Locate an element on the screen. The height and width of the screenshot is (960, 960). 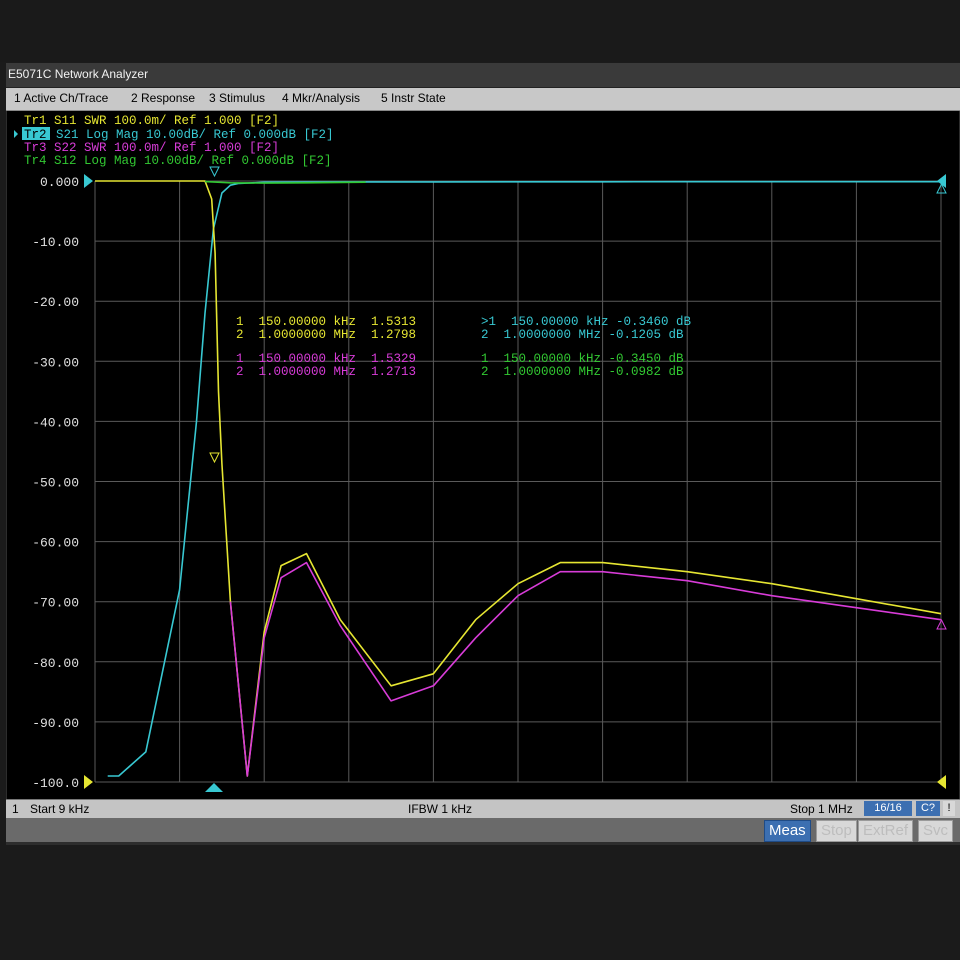
reference-arrow-left-bottom-icon is located at coordinates (88, 782).